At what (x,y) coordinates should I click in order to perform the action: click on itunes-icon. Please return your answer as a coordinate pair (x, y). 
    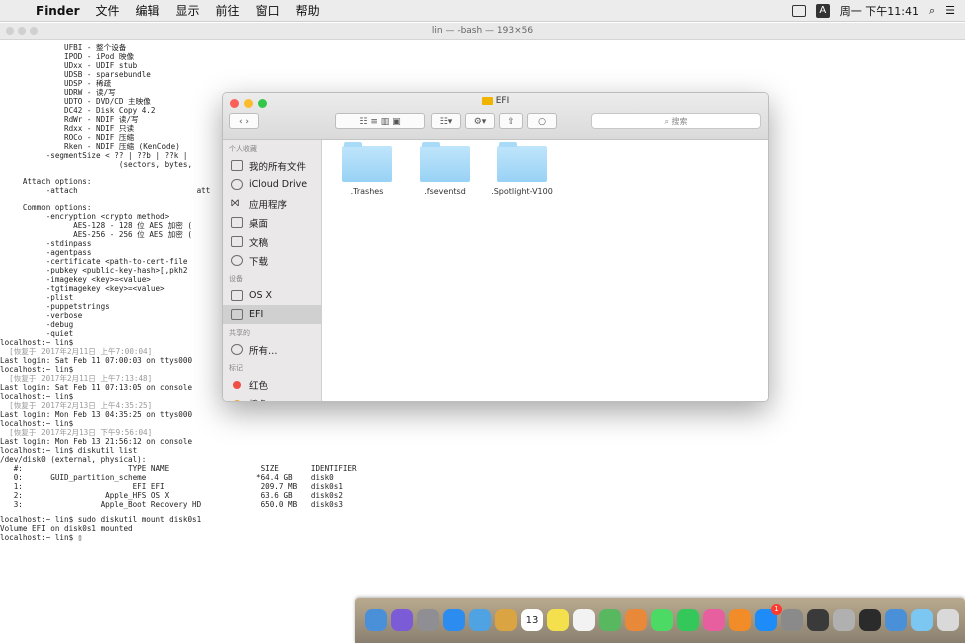
    Looking at the image, I should click on (714, 620).